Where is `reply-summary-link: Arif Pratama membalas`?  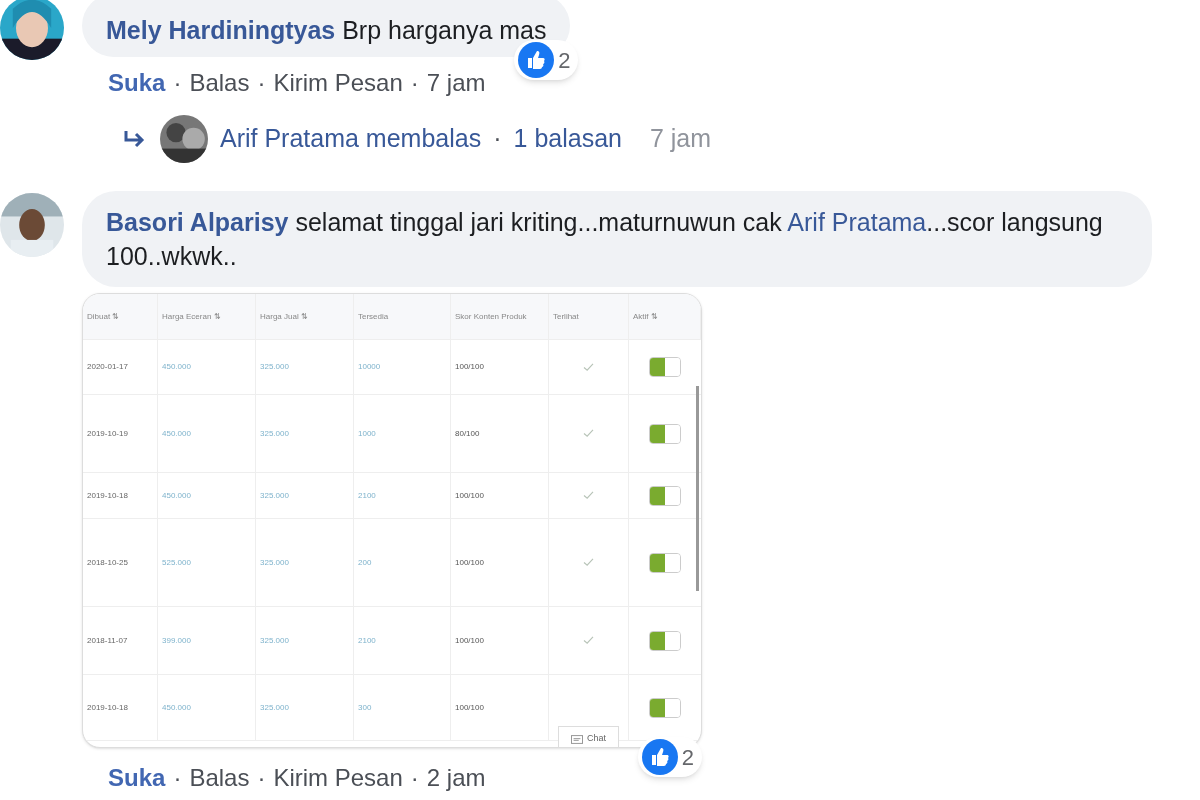 reply-summary-link: Arif Pratama membalas is located at coordinates (351, 139).